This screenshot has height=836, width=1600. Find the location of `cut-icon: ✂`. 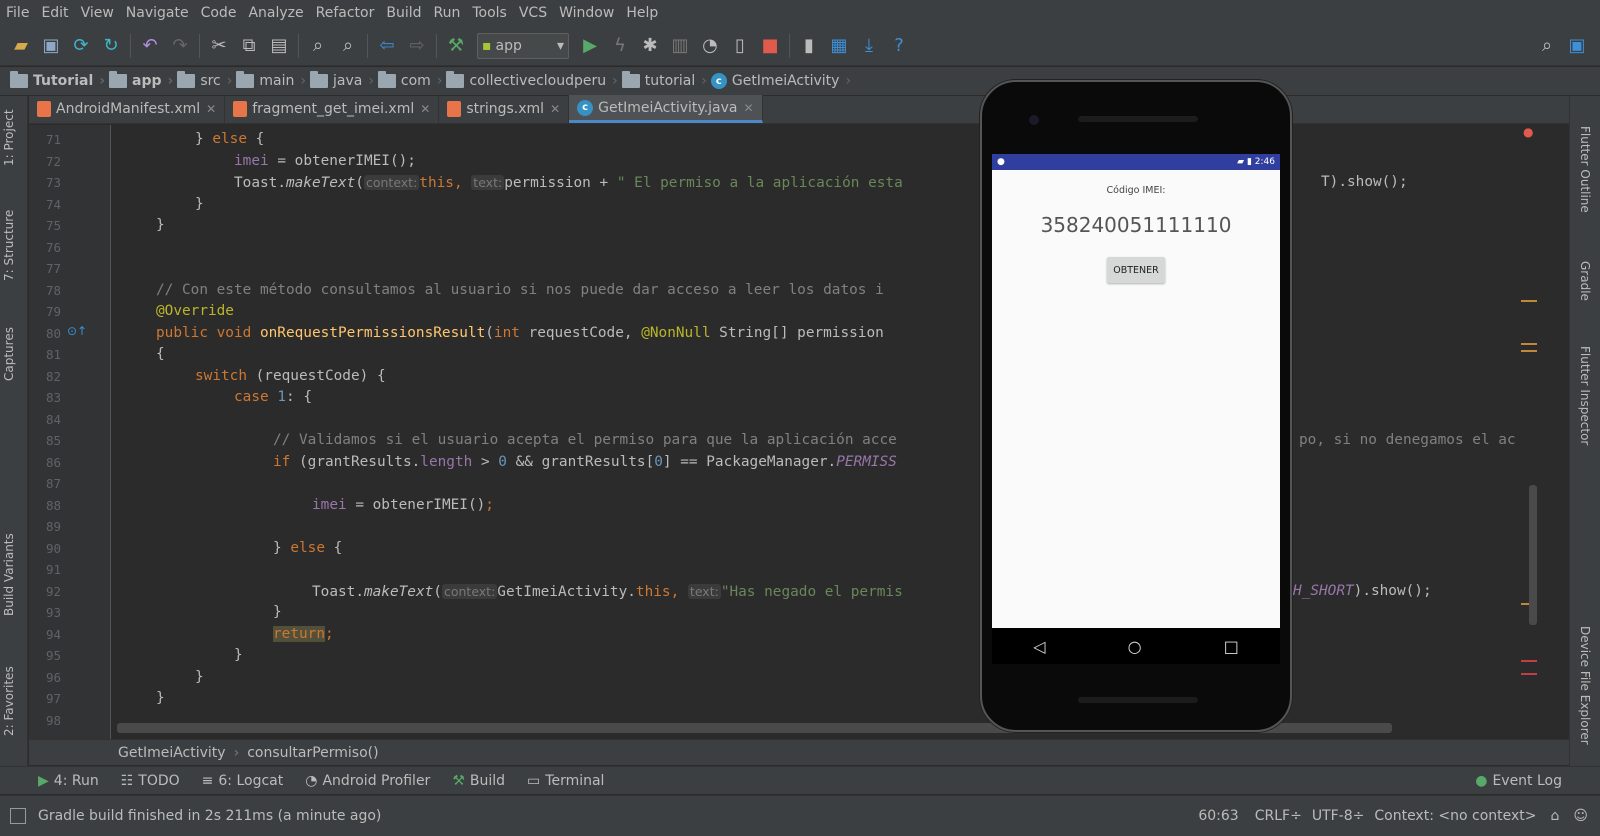

cut-icon: ✂ is located at coordinates (219, 46).